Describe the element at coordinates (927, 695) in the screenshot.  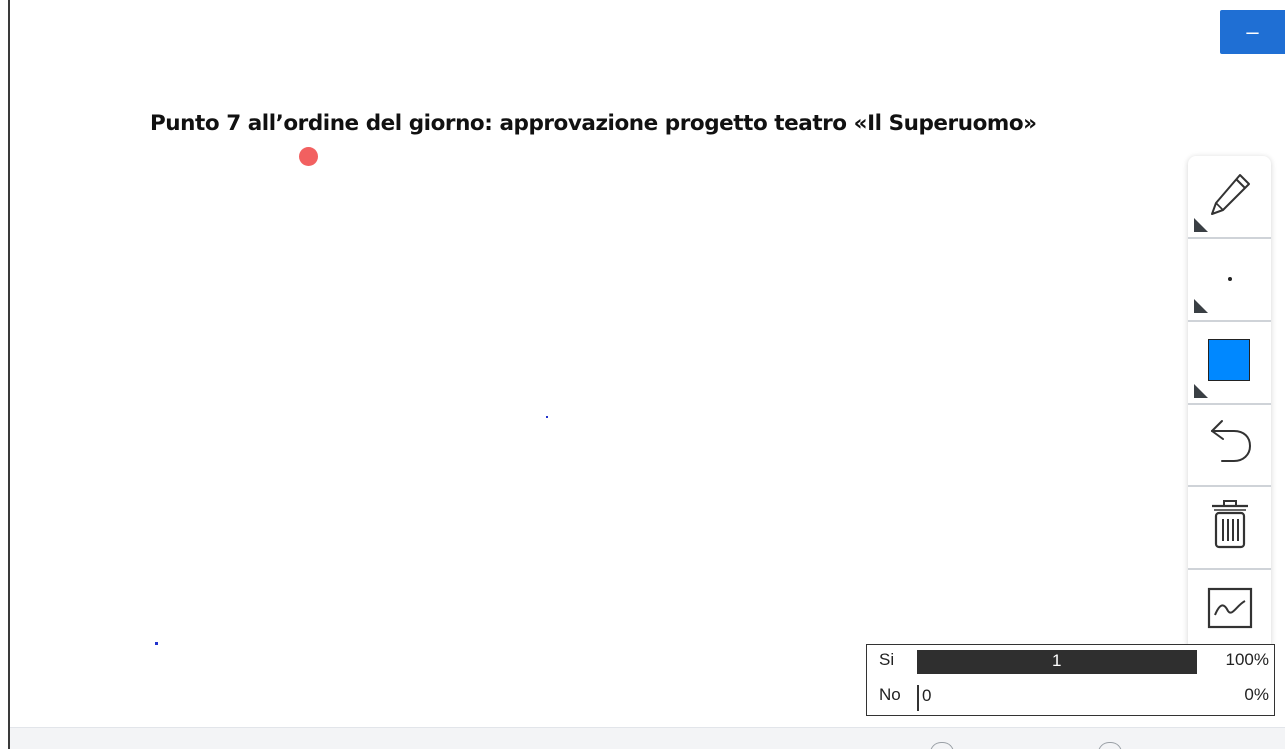
I see `vote-count: 0` at that location.